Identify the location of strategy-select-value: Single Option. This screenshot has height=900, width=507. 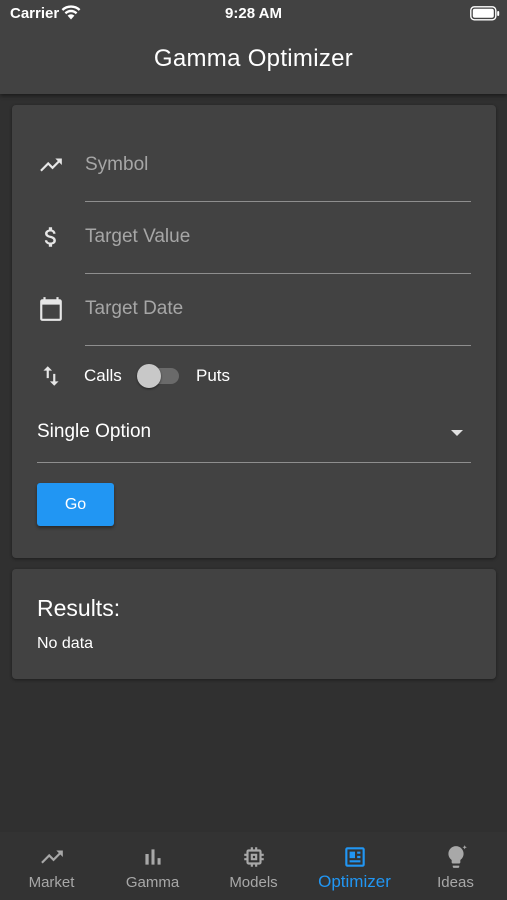
(94, 431).